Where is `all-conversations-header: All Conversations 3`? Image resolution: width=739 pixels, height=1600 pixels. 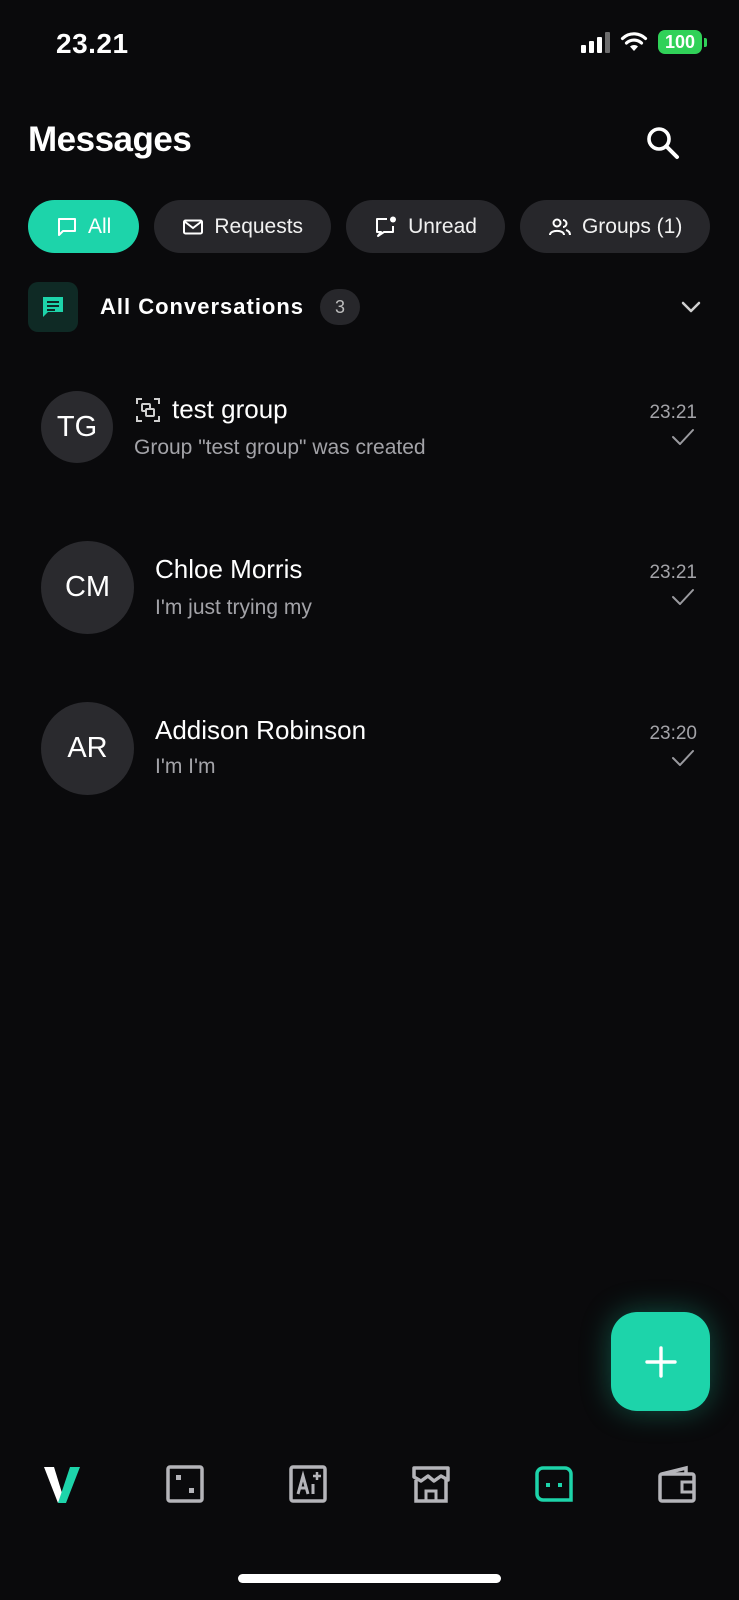
all-conversations-header: All Conversations 3 is located at coordinates (369, 307).